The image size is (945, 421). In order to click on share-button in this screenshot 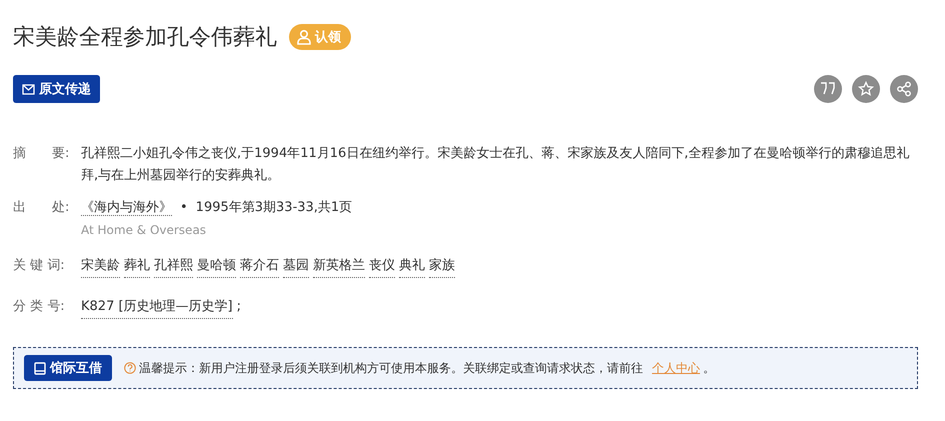, I will do `click(904, 89)`.